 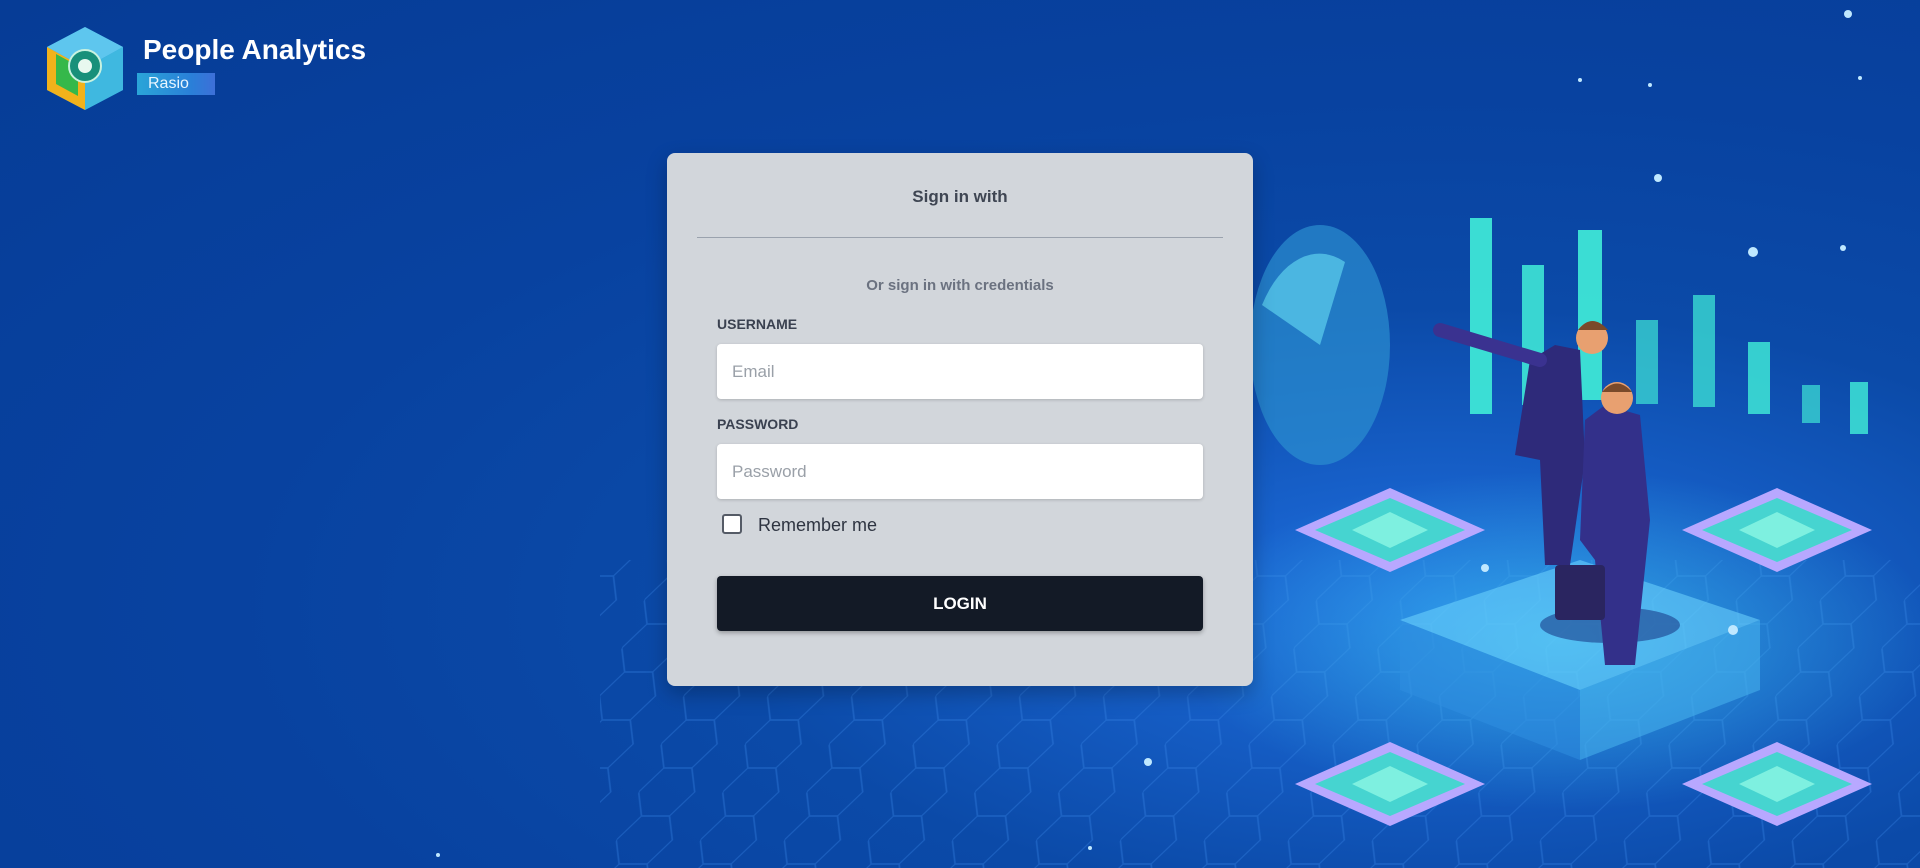 I want to click on login-button: LOGIN, so click(x=960, y=603).